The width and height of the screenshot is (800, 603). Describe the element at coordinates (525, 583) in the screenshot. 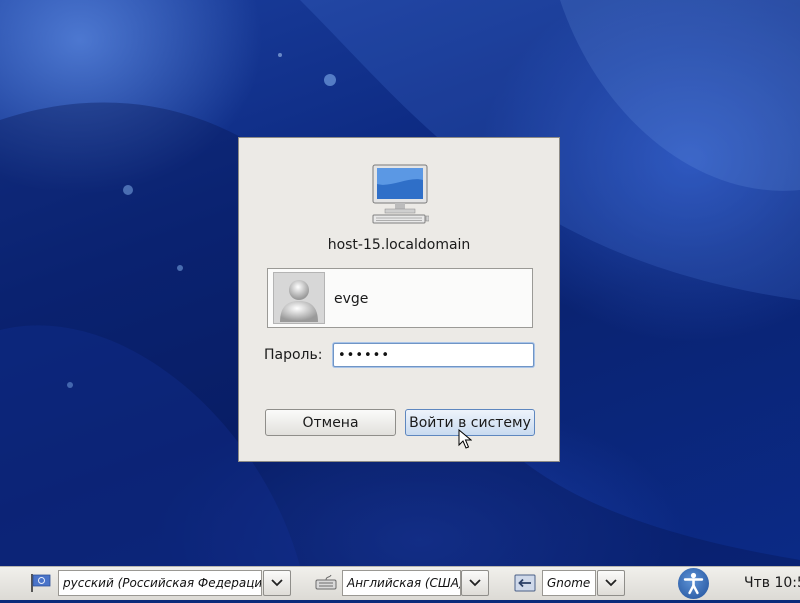

I see `session-icon` at that location.